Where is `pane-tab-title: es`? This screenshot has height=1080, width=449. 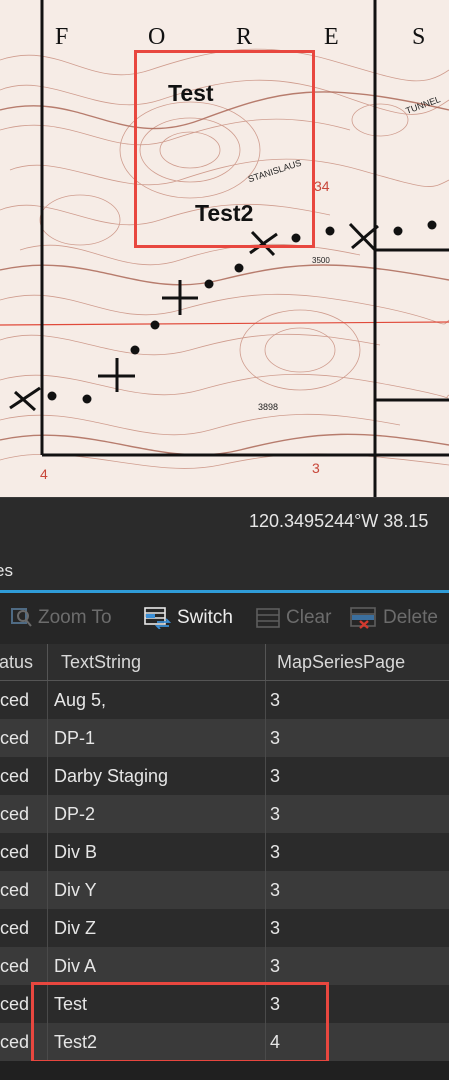
pane-tab-title: es is located at coordinates (6, 570).